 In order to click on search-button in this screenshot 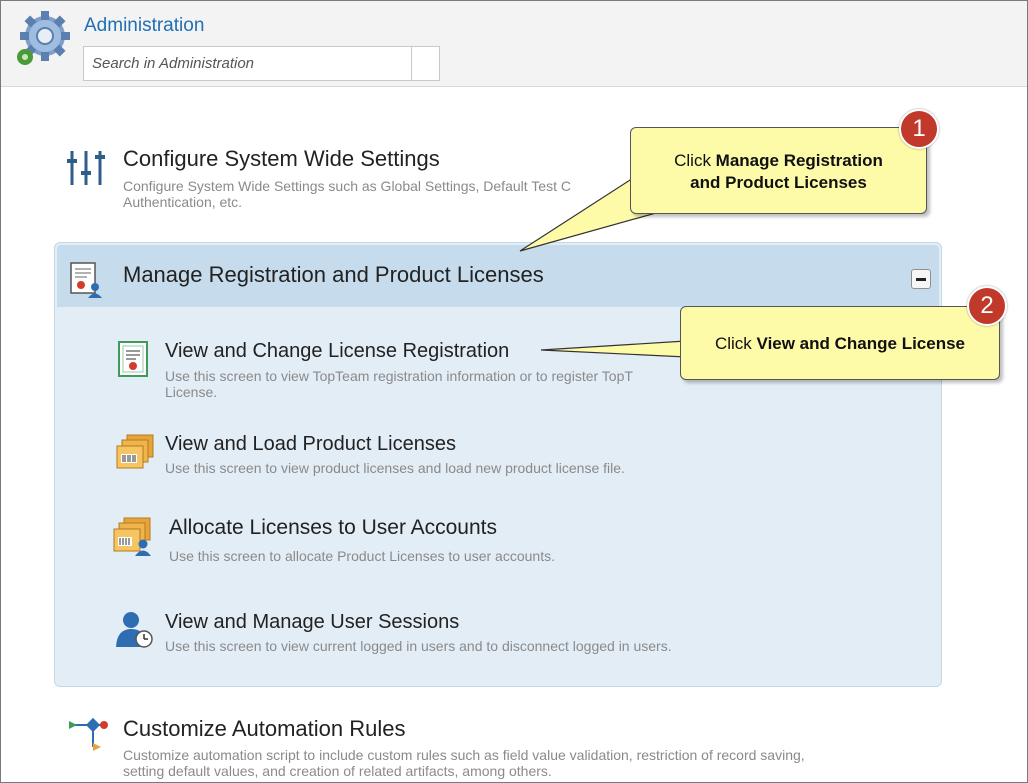, I will do `click(425, 63)`.